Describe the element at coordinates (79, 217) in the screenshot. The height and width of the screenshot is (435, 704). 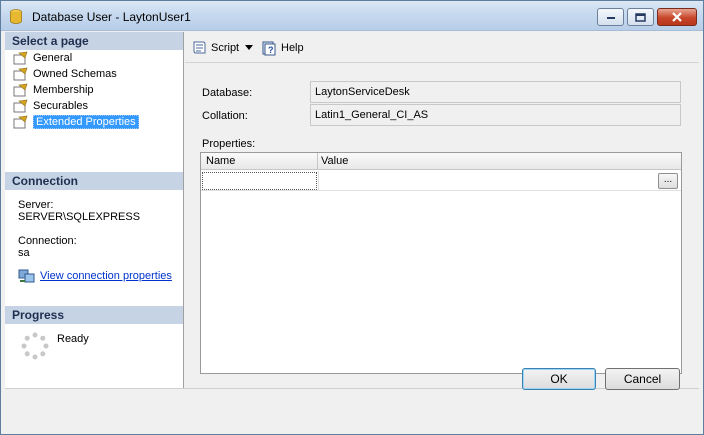
I see `server-value: SERVER\SQLEXPRESS` at that location.